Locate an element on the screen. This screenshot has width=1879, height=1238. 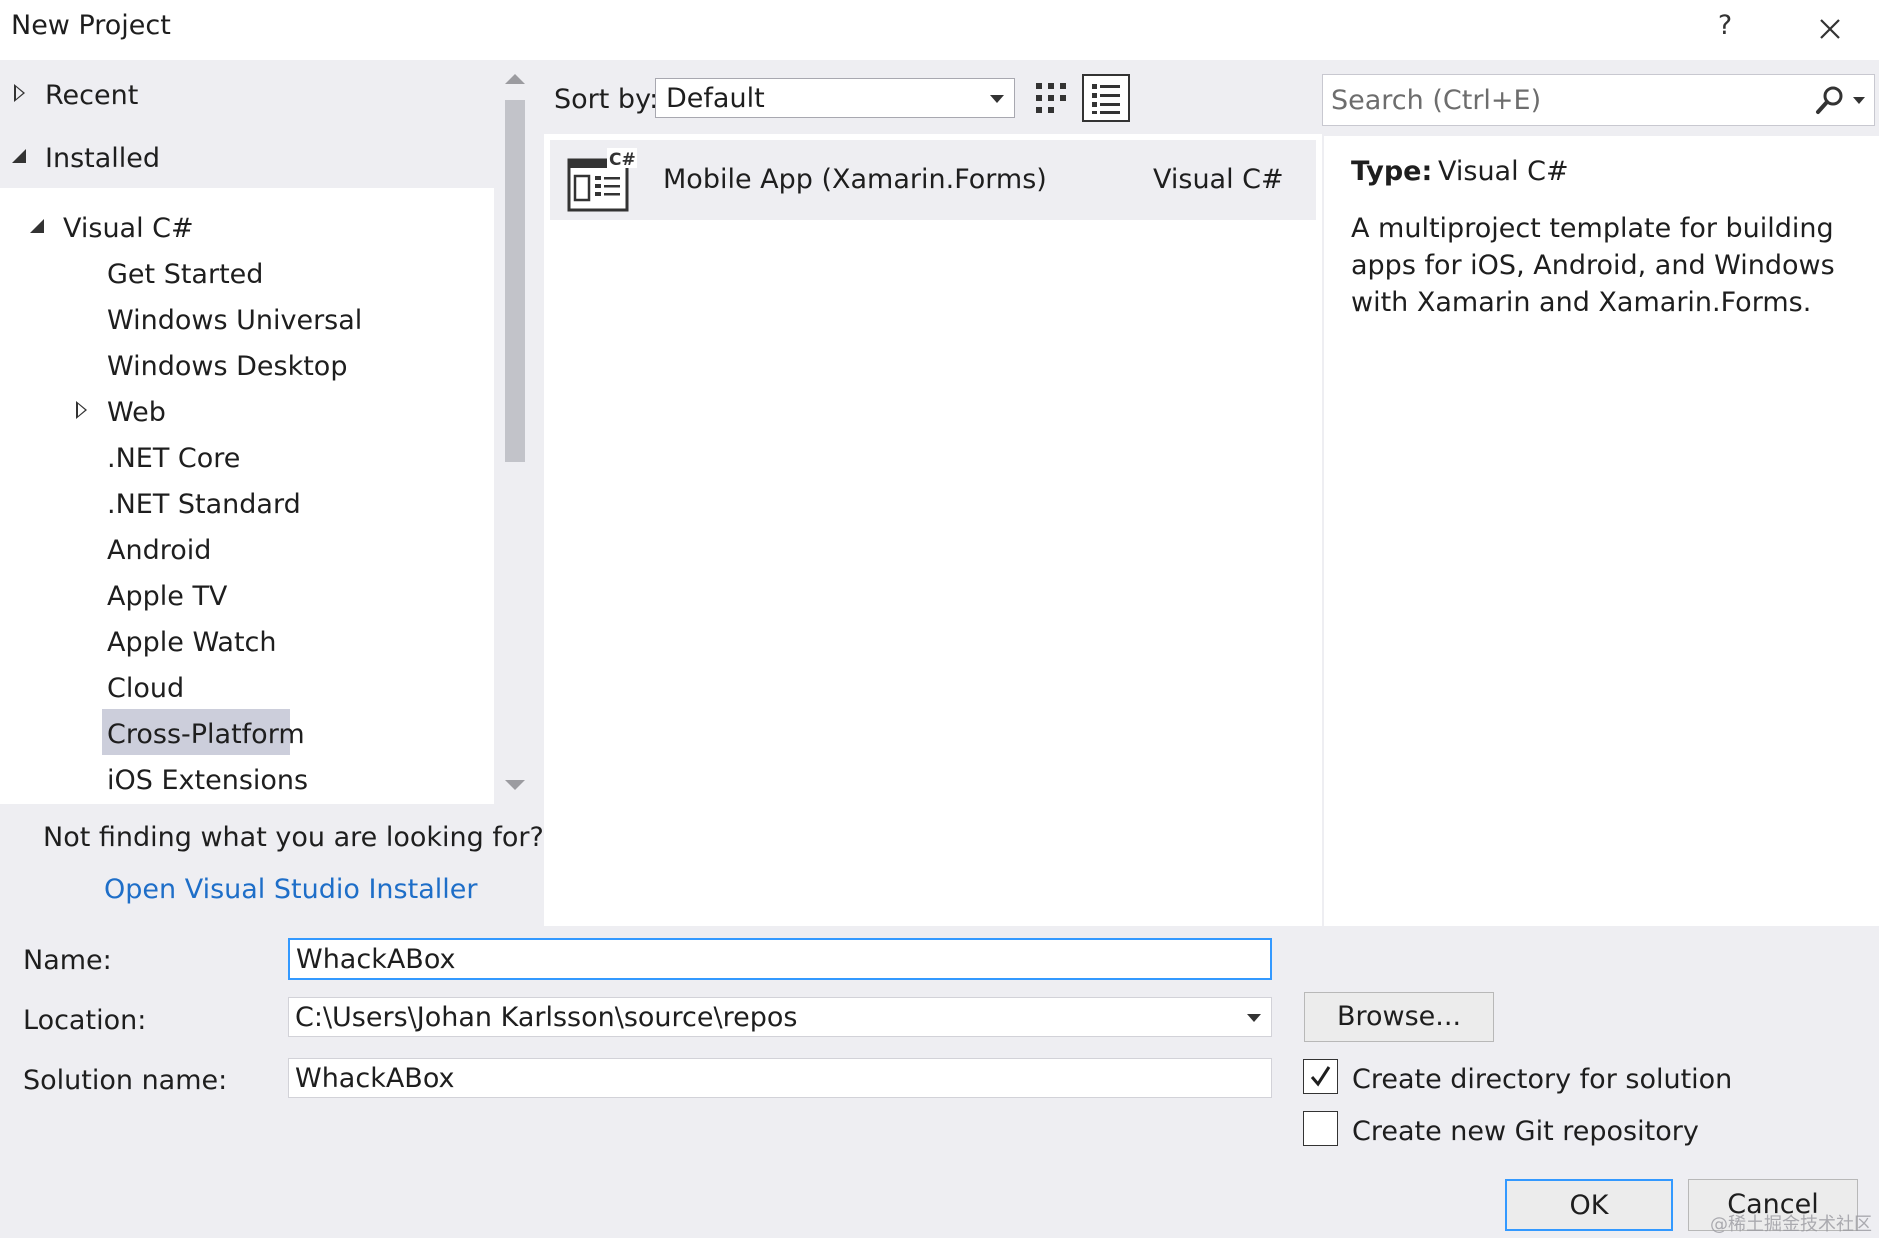
close-button is located at coordinates (1830, 28).